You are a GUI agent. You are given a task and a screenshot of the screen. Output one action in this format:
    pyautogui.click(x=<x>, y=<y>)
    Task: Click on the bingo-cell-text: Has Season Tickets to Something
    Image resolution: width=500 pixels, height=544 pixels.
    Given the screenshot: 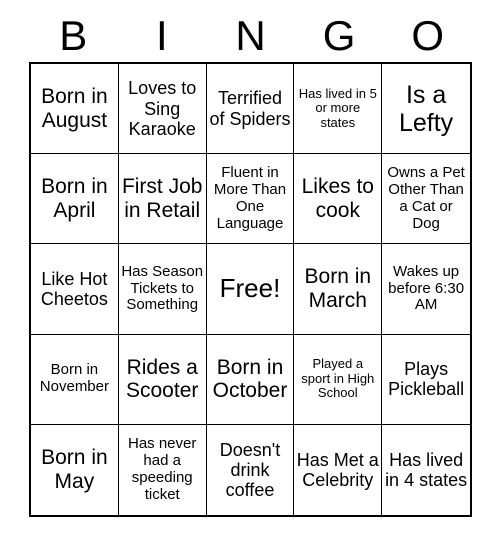 What is the action you would take?
    pyautogui.click(x=162, y=288)
    